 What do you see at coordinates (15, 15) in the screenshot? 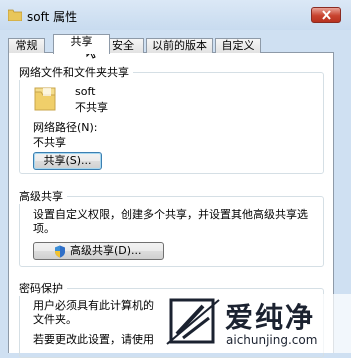
I see `folder-icon` at bounding box center [15, 15].